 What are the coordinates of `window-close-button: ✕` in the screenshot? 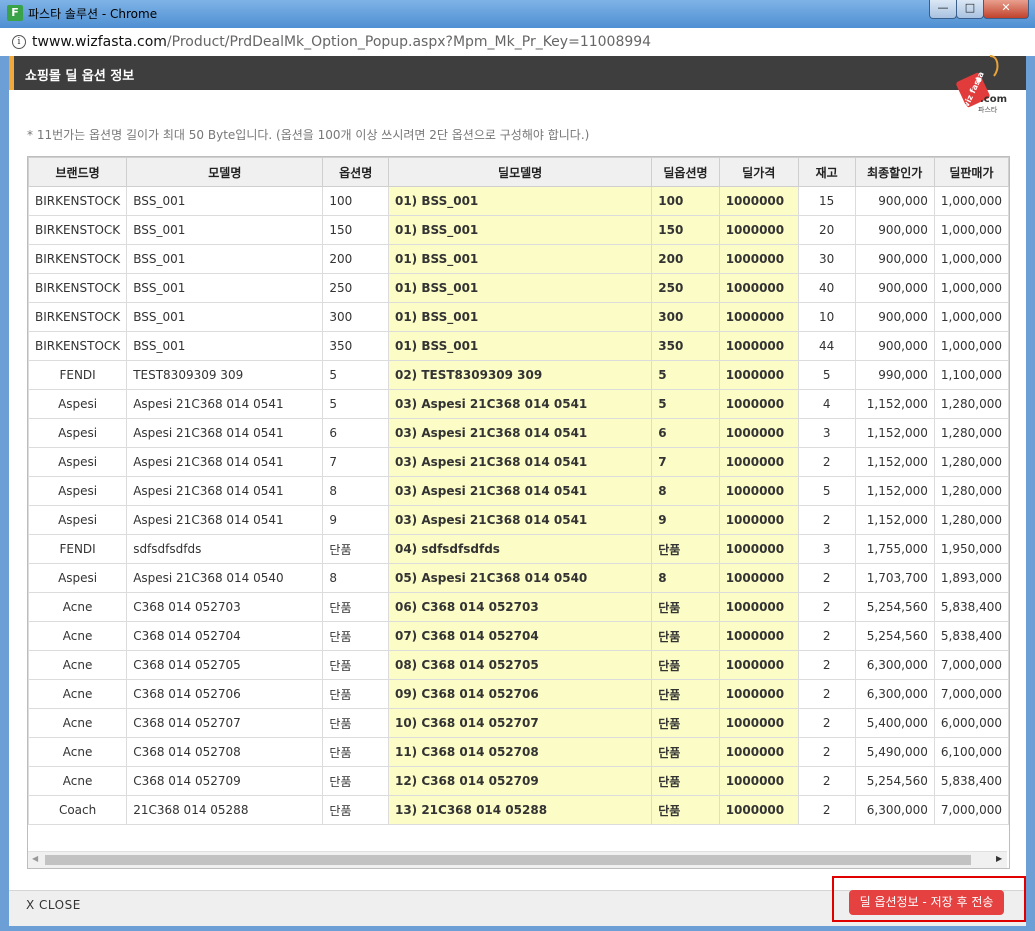 It's located at (1006, 9).